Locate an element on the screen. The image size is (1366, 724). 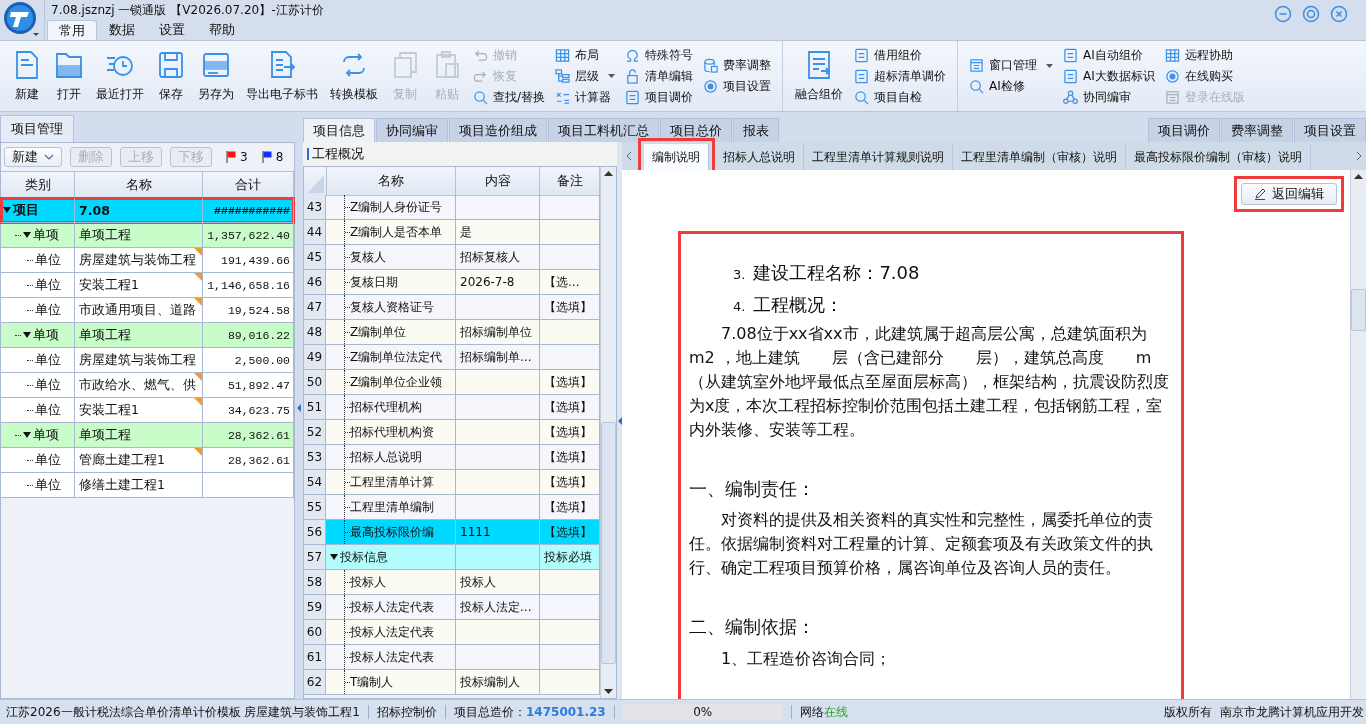
toolbar-button: 转换模板 is located at coordinates (354, 76).